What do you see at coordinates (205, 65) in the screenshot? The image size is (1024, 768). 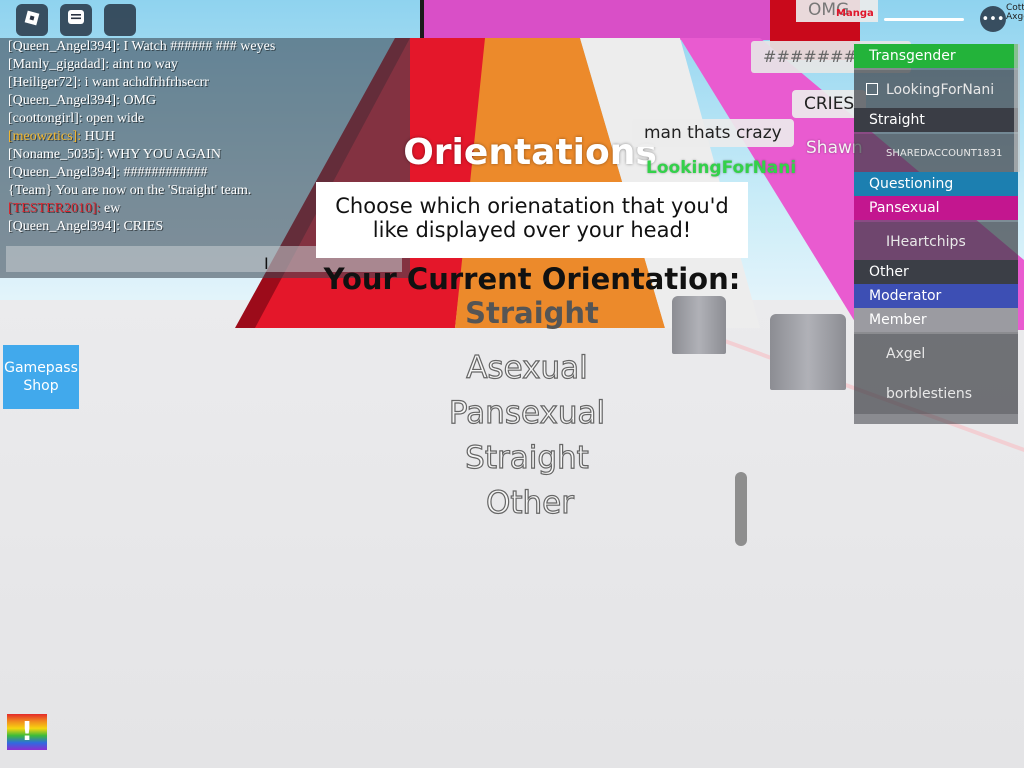 I see `chat-message: [Manly_gigadad]: aint no way` at bounding box center [205, 65].